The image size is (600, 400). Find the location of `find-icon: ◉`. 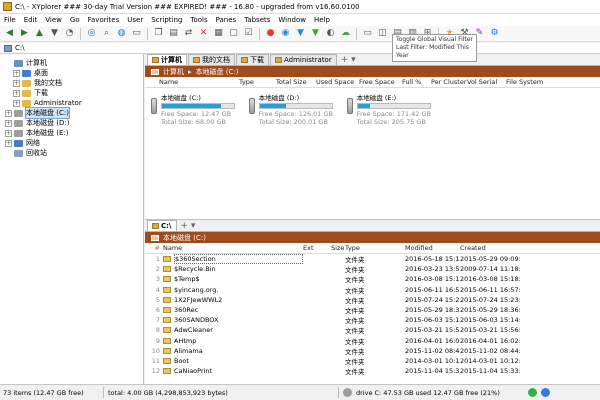

find-icon: ◉ is located at coordinates (285, 33).